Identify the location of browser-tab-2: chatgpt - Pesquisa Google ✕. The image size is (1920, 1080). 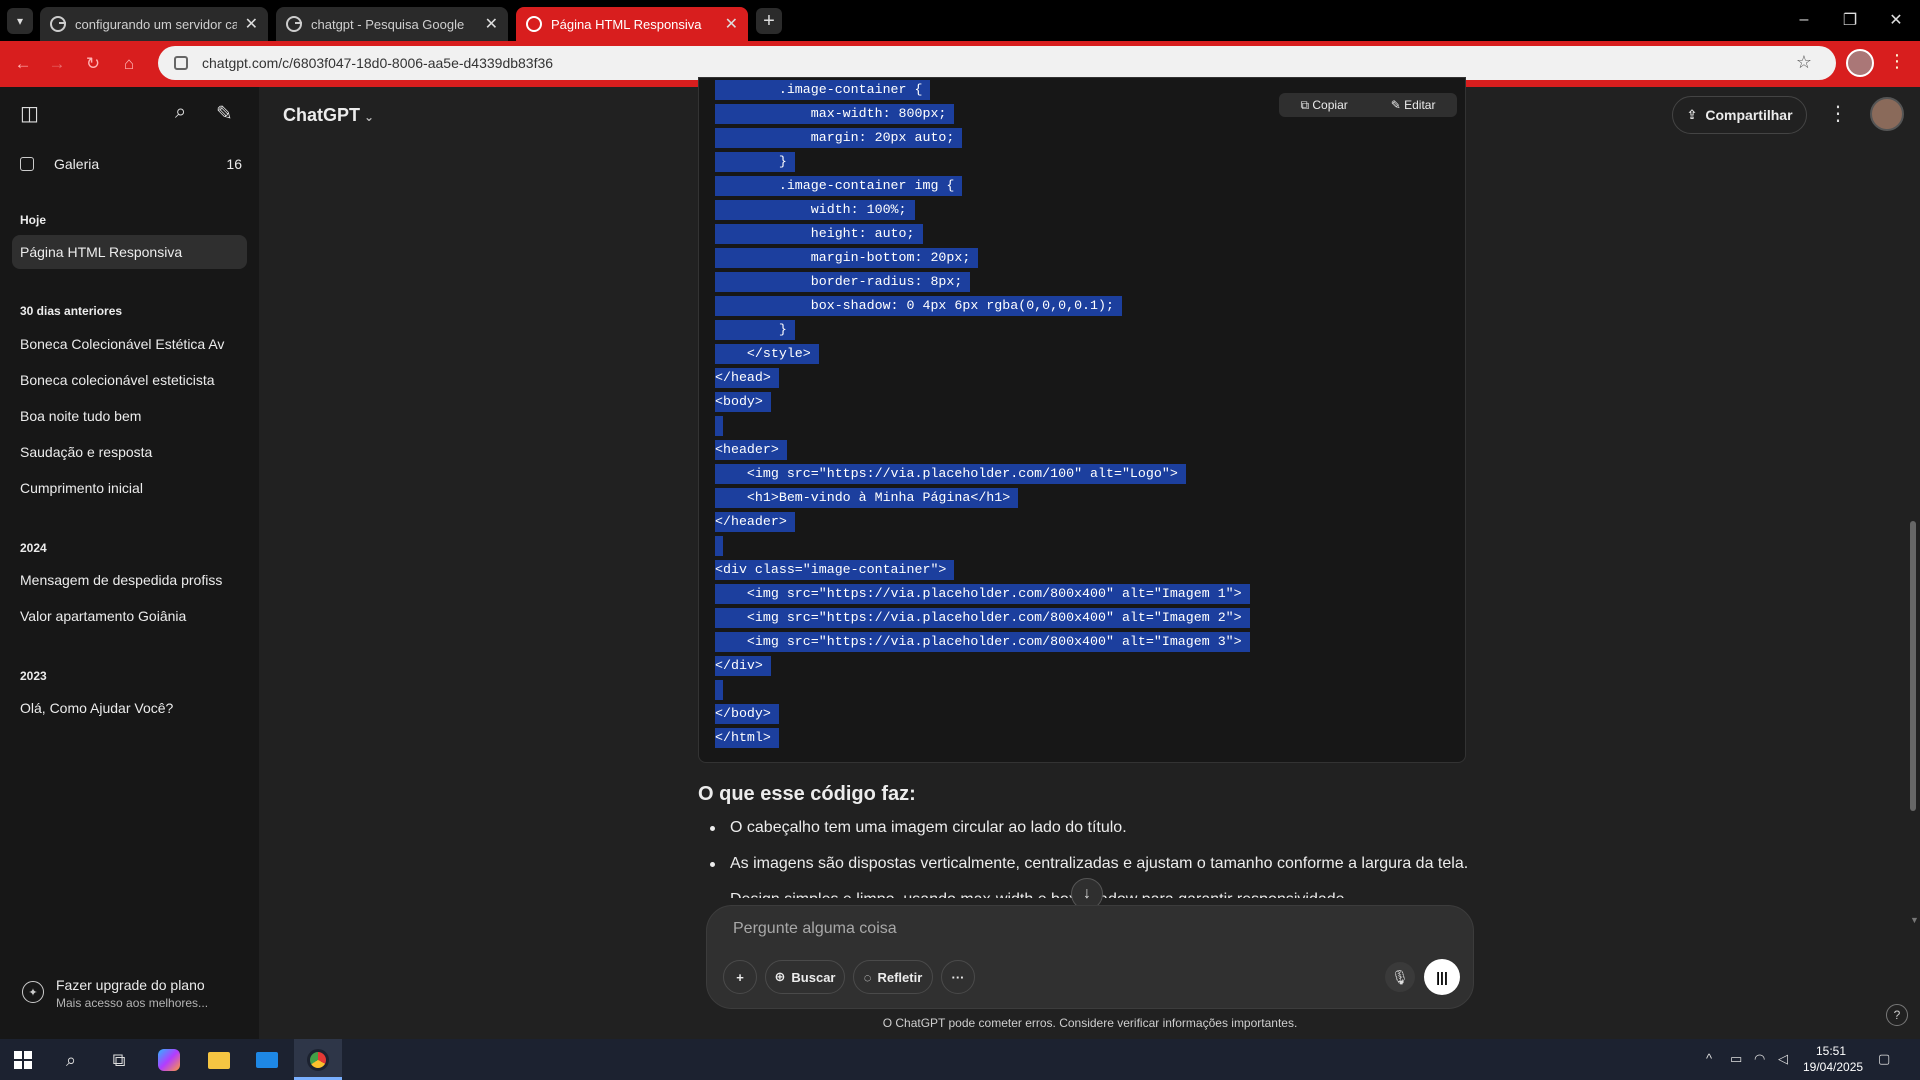
(392, 24).